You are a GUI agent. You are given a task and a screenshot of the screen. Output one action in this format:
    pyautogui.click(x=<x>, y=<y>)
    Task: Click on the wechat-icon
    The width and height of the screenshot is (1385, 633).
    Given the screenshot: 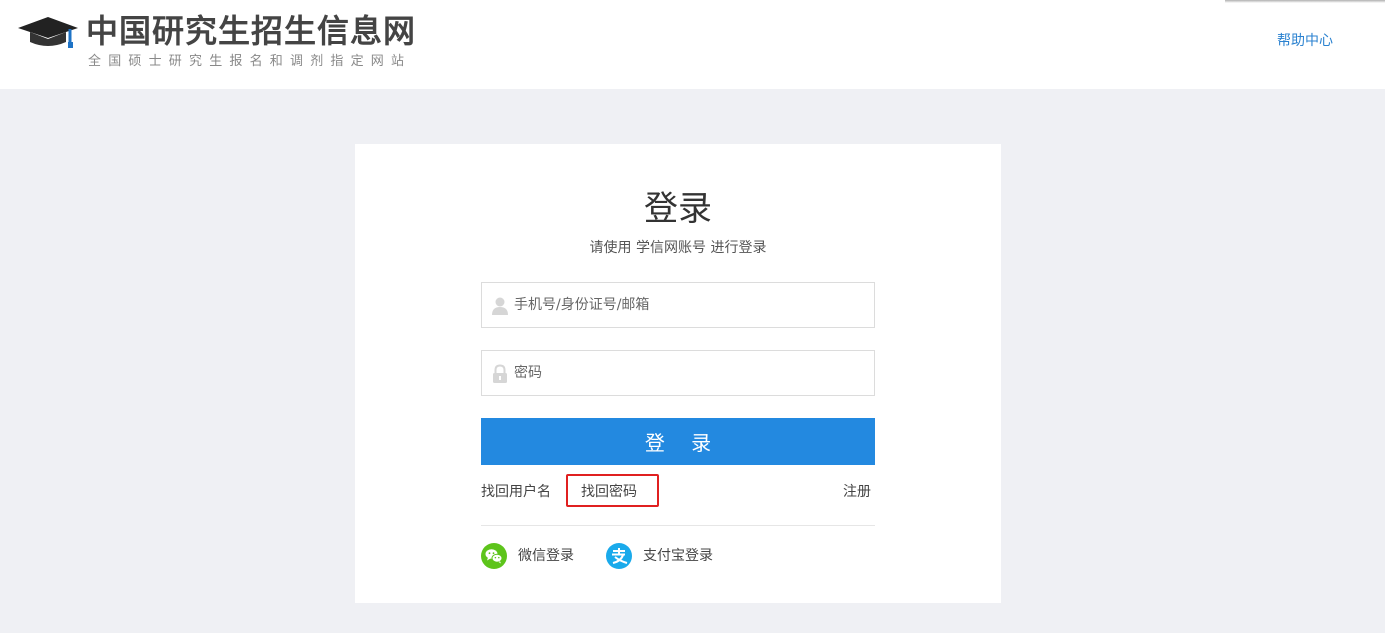 What is the action you would take?
    pyautogui.click(x=494, y=556)
    